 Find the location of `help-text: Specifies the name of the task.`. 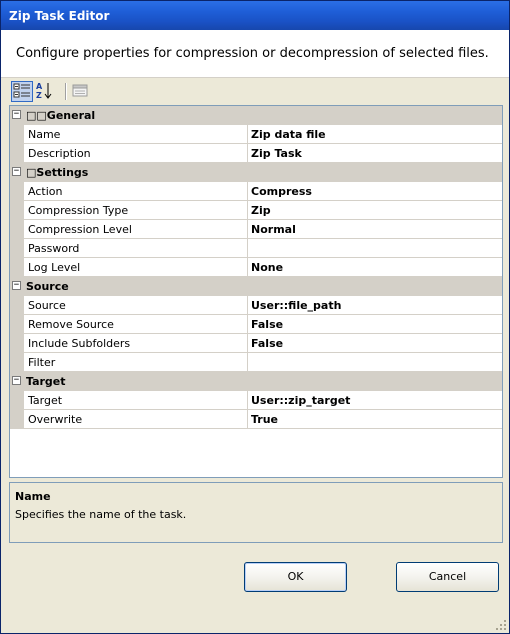

help-text: Specifies the name of the task. is located at coordinates (101, 514).